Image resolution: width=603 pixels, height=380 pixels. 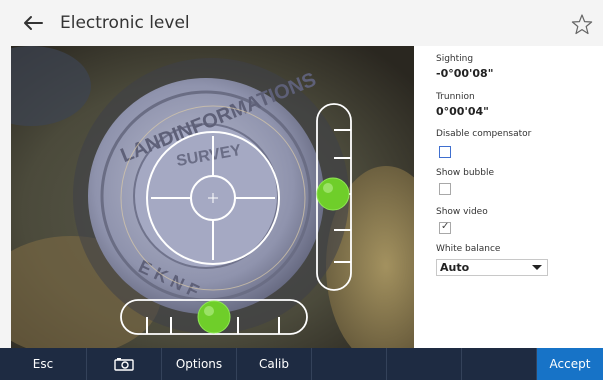 I want to click on disable-compensator-label: Disable compensator, so click(x=484, y=134).